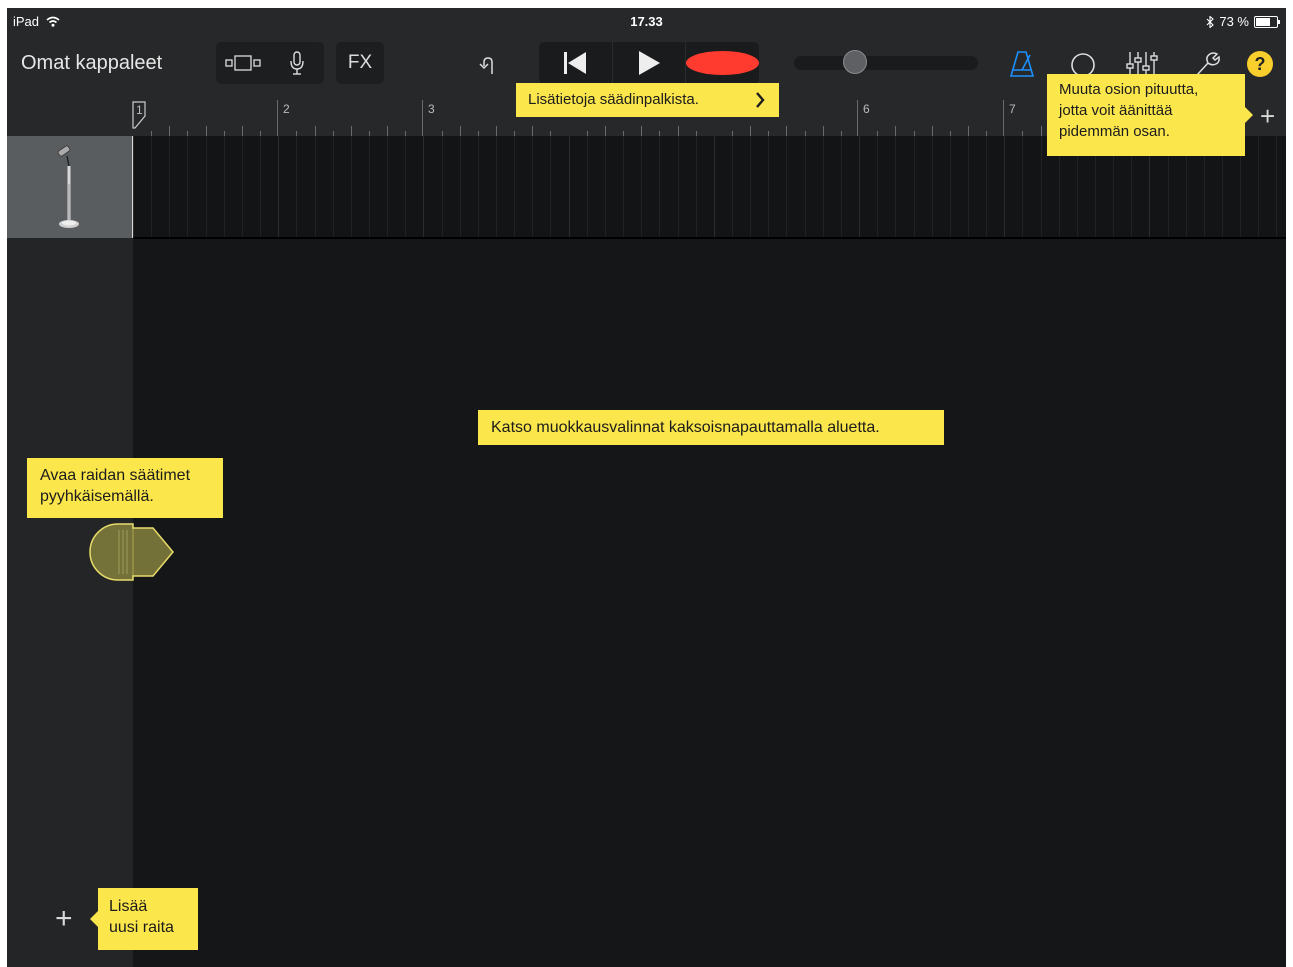 The width and height of the screenshot is (1293, 967). Describe the element at coordinates (360, 63) in the screenshot. I see `fx-button: FX` at that location.